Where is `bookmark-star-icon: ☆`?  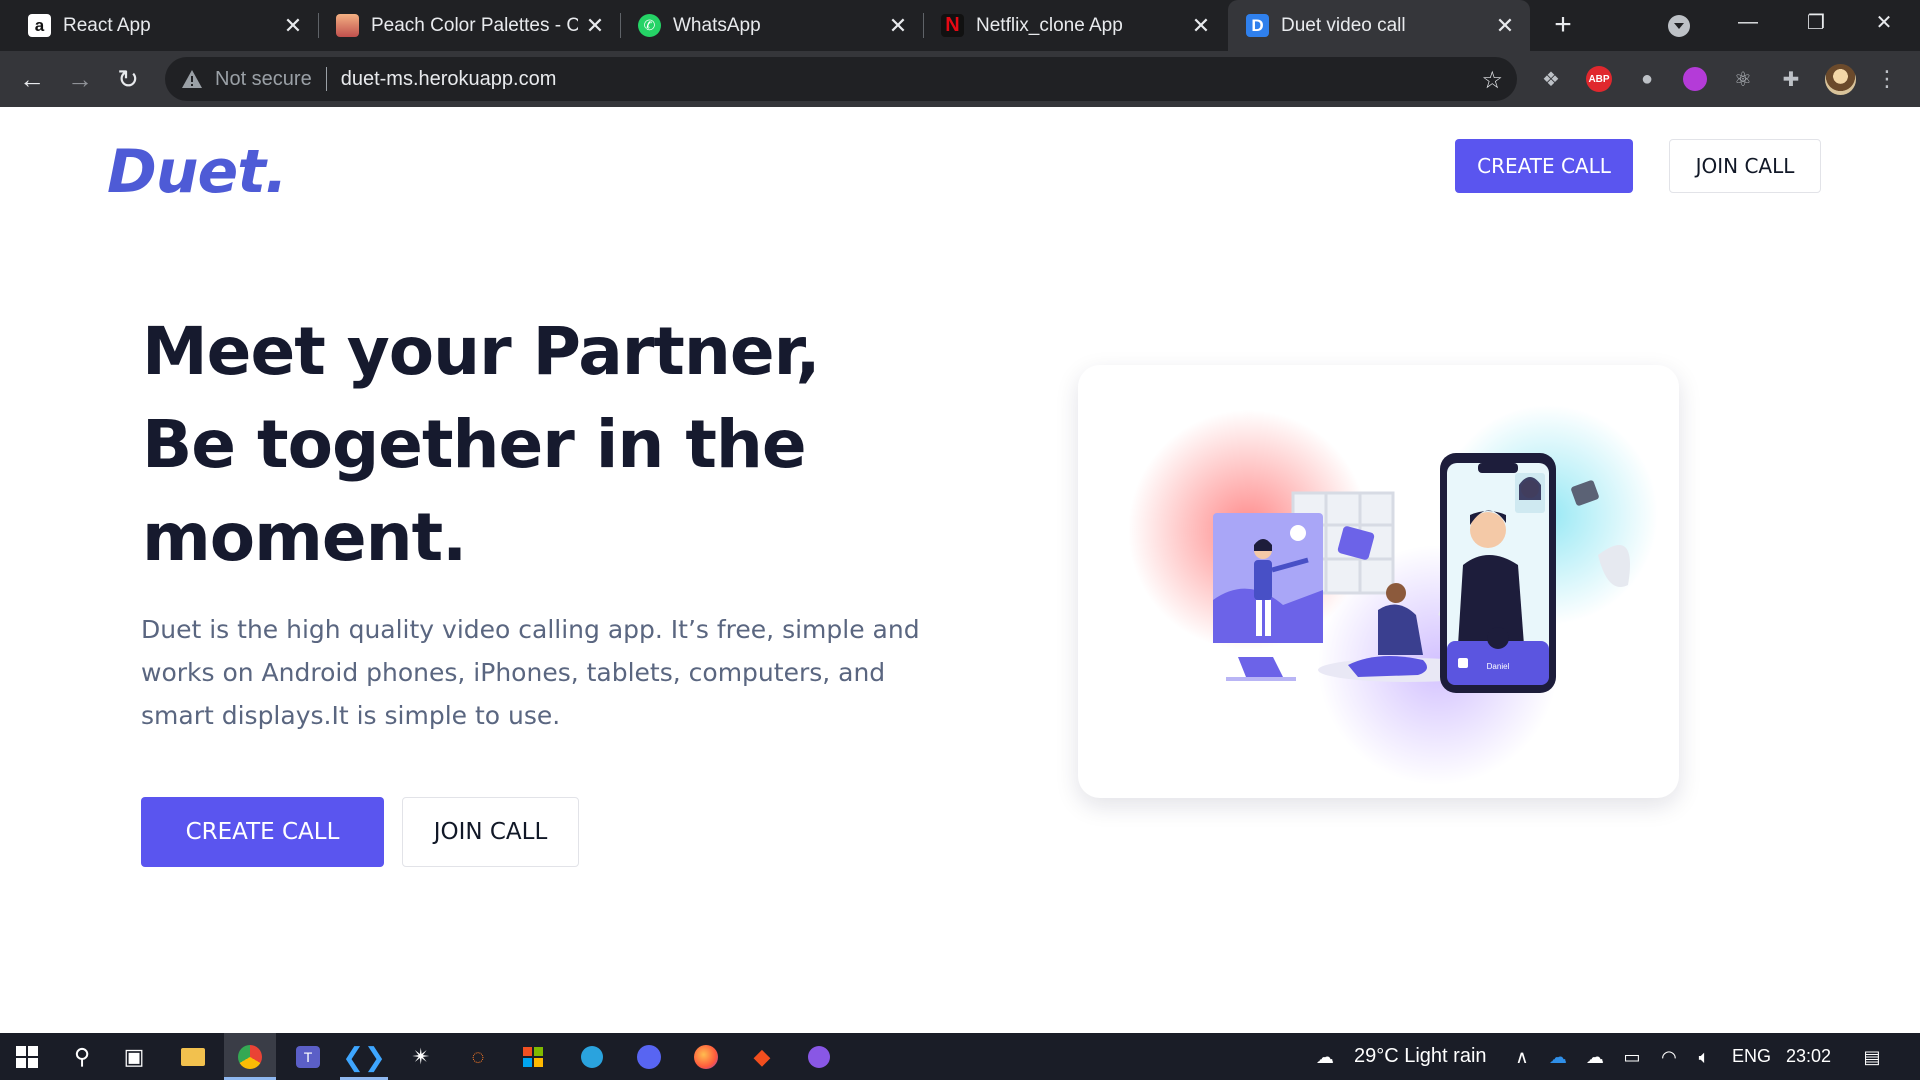
bookmark-star-icon: ☆ is located at coordinates (1492, 80).